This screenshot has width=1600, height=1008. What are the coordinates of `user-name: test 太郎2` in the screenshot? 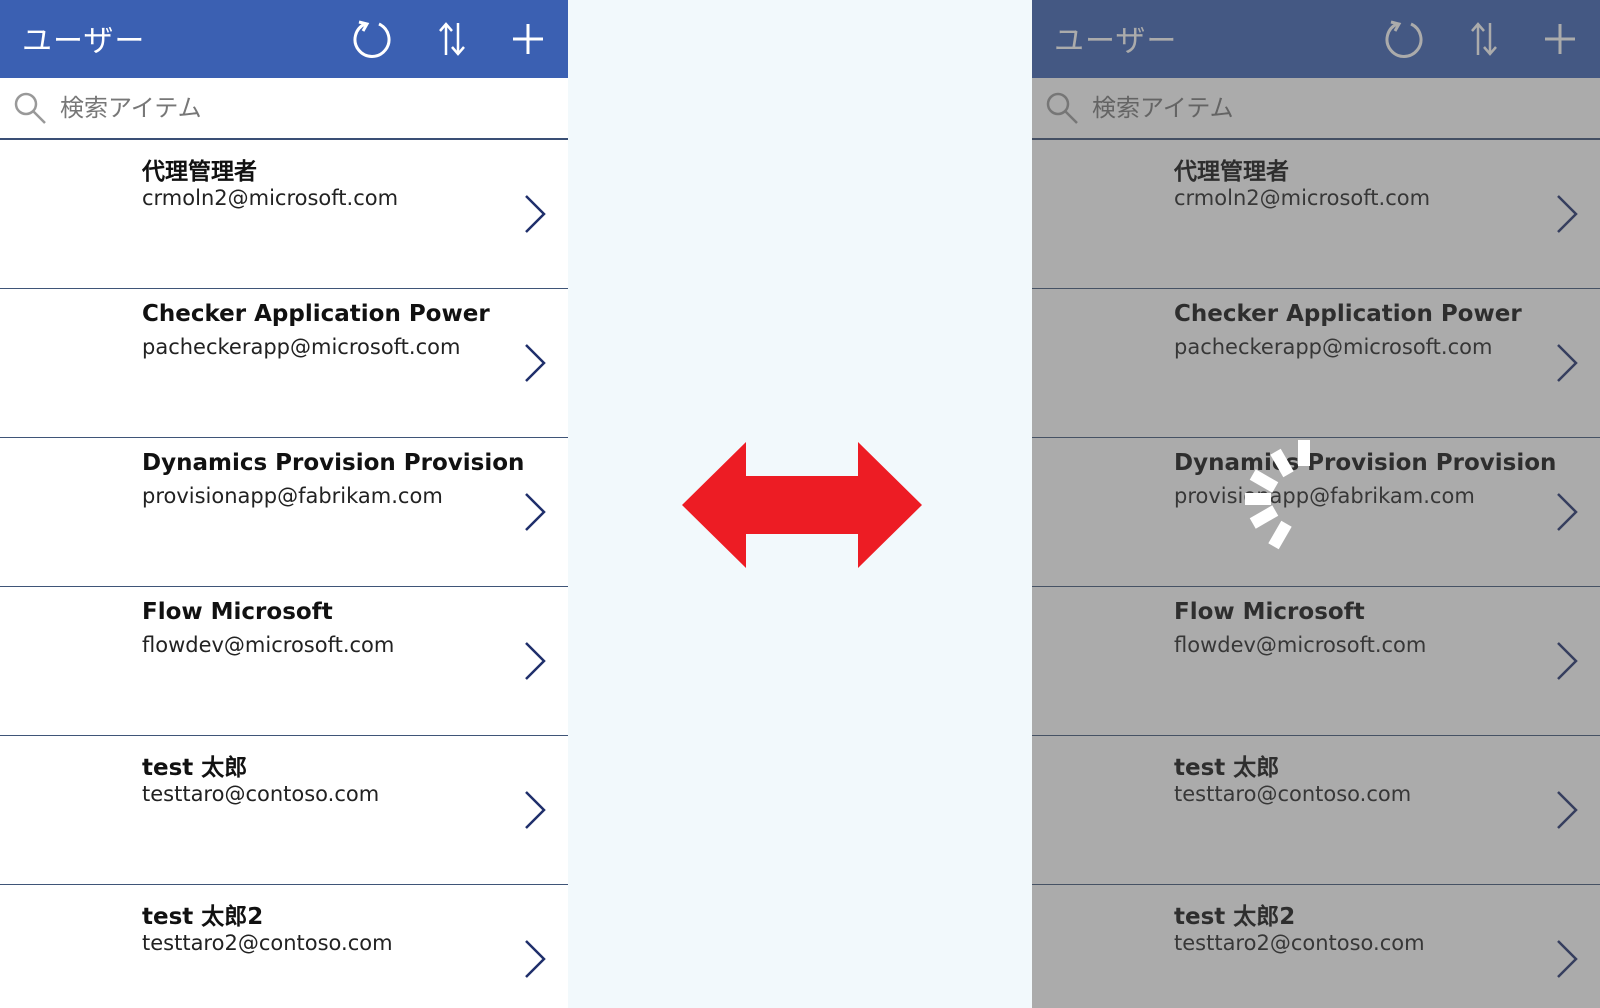 It's located at (203, 917).